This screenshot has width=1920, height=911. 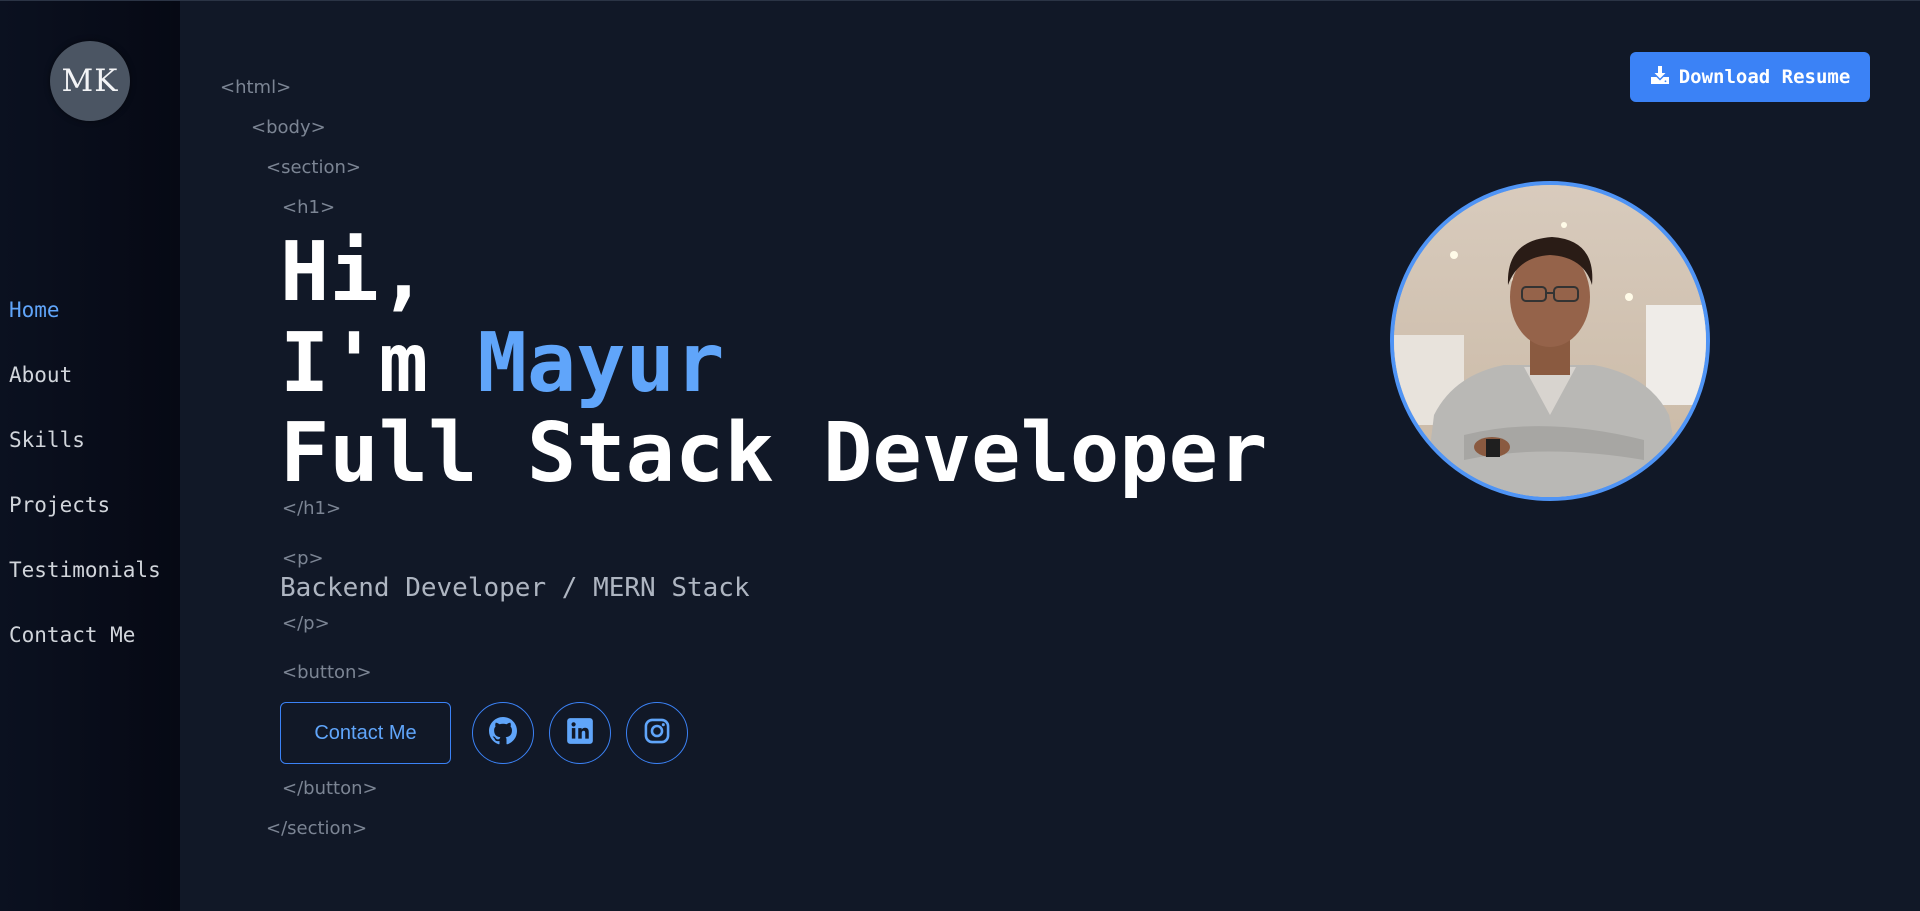 I want to click on tag-body-open: <body>, so click(x=288, y=127).